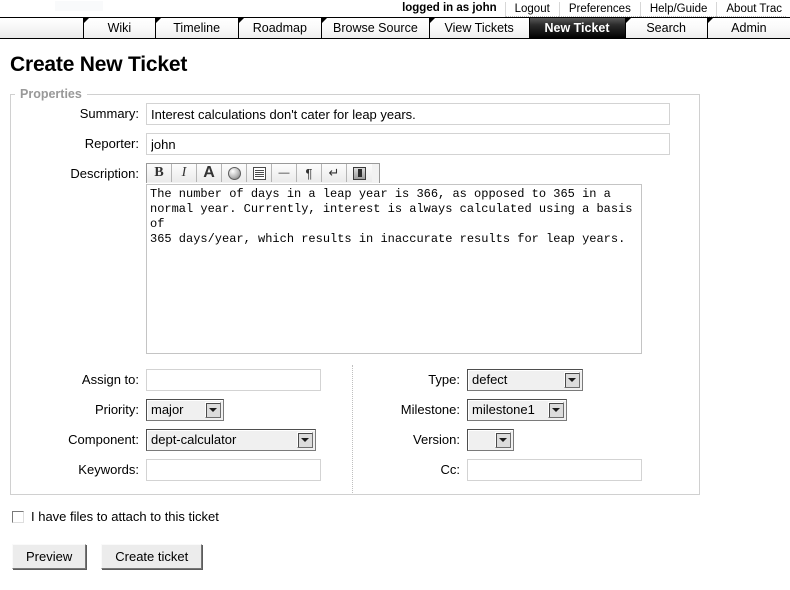  What do you see at coordinates (111, 143) in the screenshot?
I see `reporter-label: Reporter:` at bounding box center [111, 143].